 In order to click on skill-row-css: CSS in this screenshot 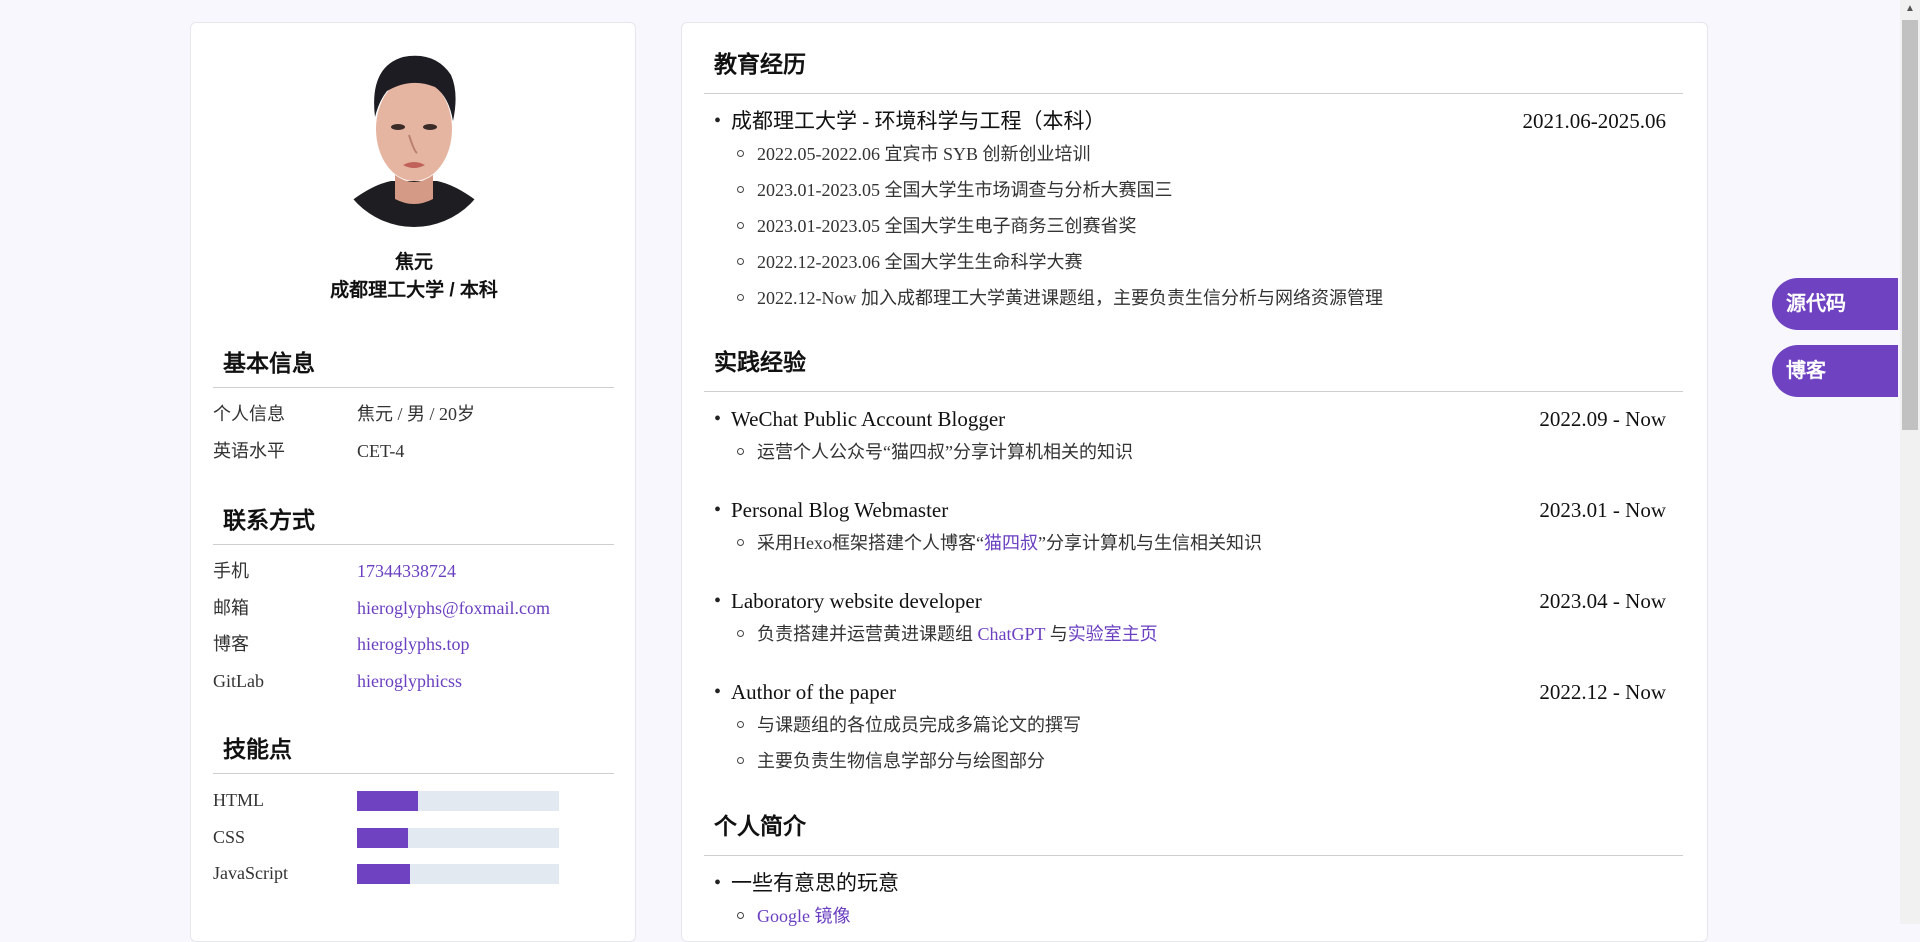, I will do `click(413, 837)`.